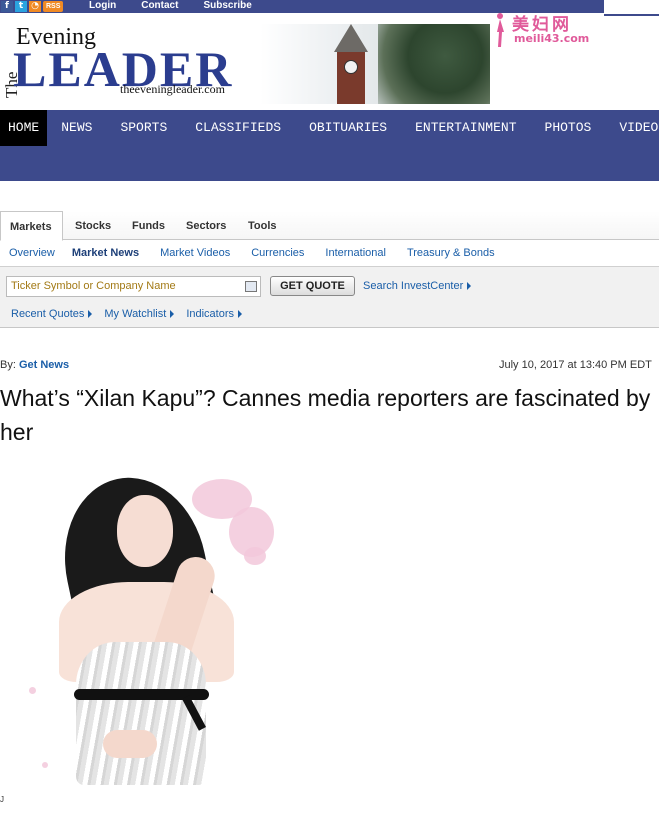  What do you see at coordinates (631, 8) in the screenshot?
I see `top-right-strip` at bounding box center [631, 8].